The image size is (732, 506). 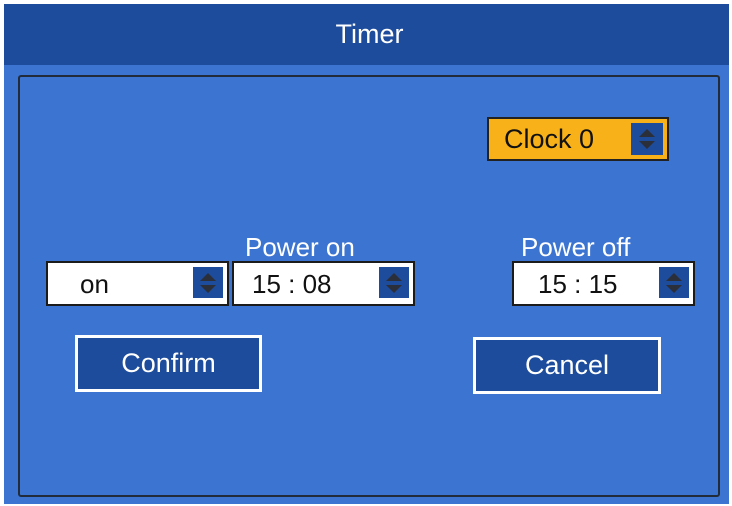 I want to click on power-on-time-field: 15 : 08, so click(x=323, y=283).